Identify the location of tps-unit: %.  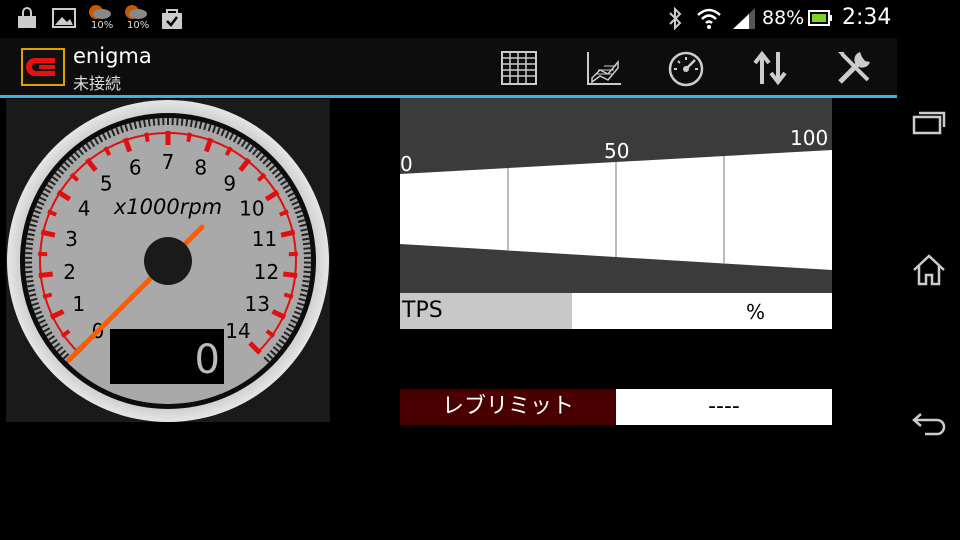
(756, 312).